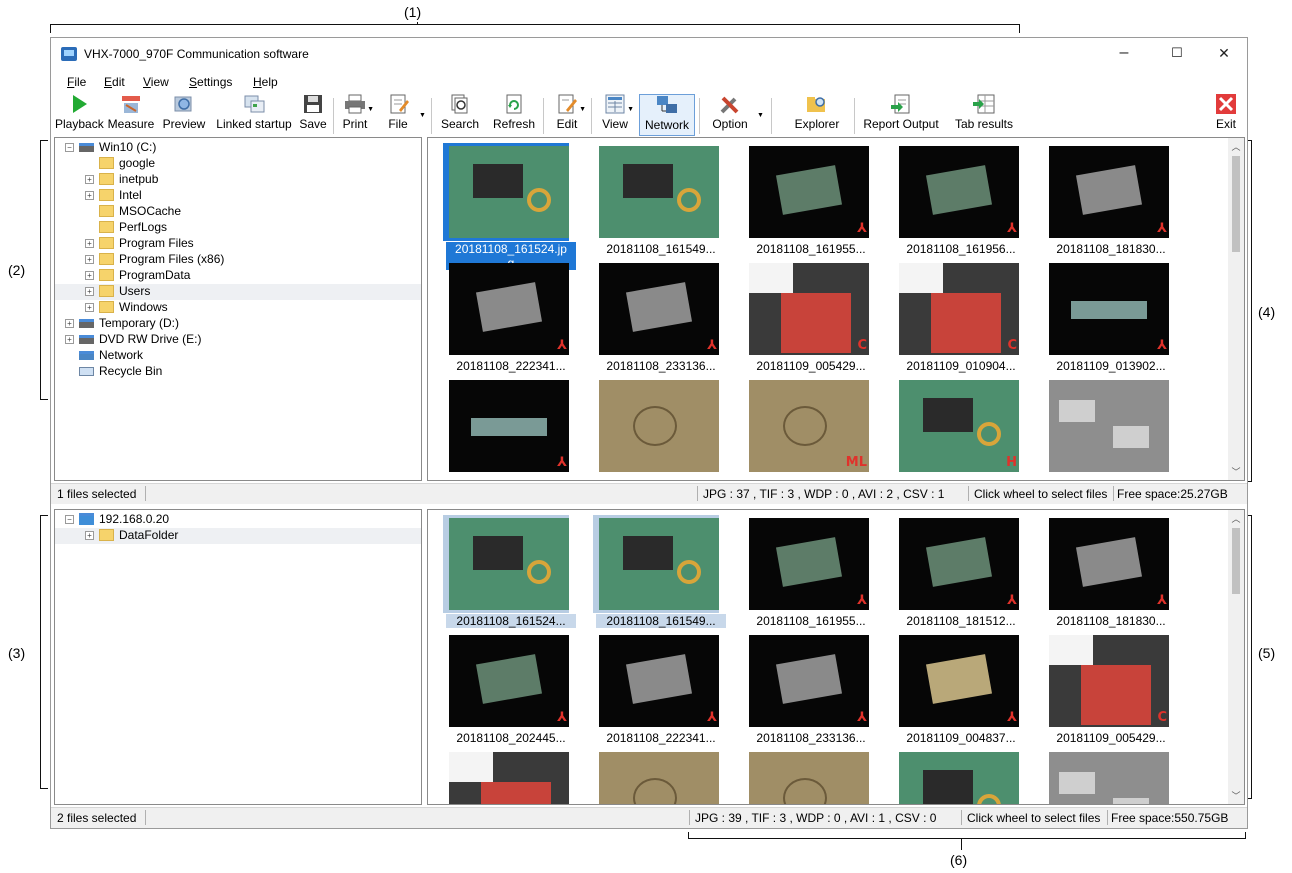 The width and height of the screenshot is (1292, 873). I want to click on menu-item: Edit, so click(114, 82).